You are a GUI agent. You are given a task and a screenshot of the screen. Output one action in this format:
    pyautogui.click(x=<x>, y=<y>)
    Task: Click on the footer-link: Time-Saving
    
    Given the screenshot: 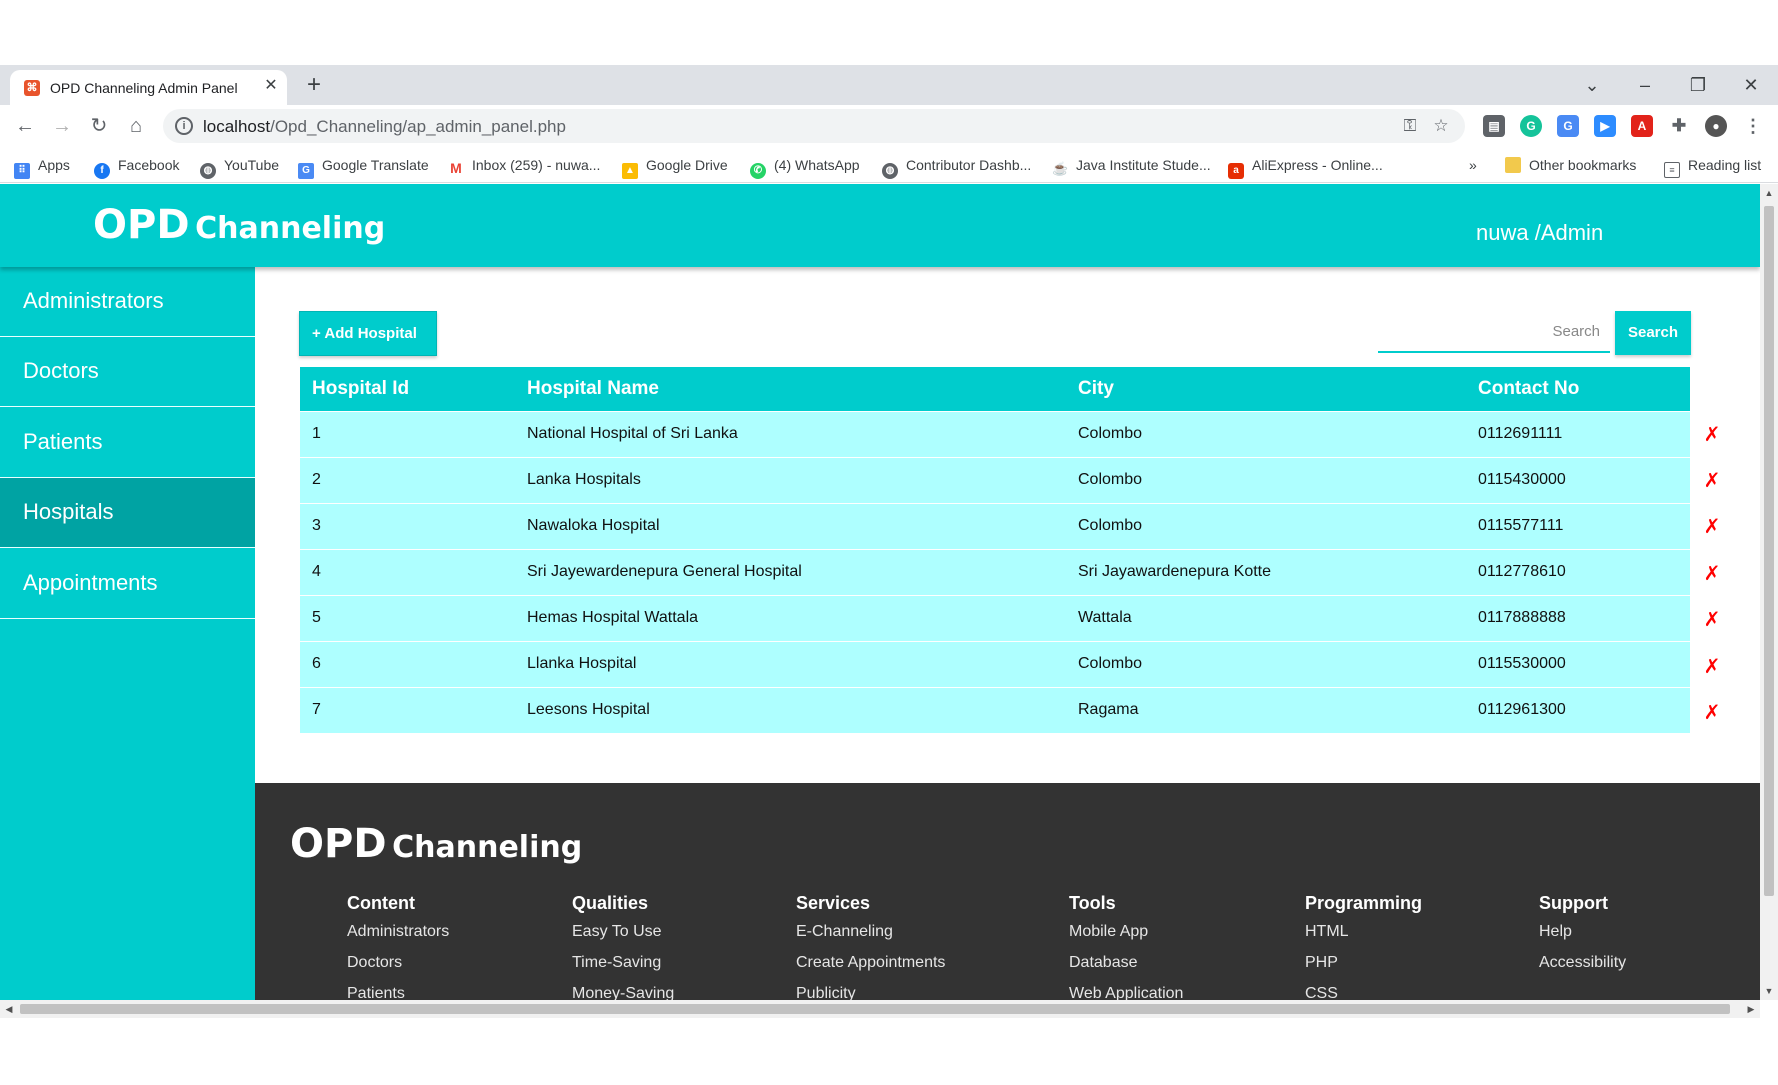 What is the action you would take?
    pyautogui.click(x=623, y=969)
    